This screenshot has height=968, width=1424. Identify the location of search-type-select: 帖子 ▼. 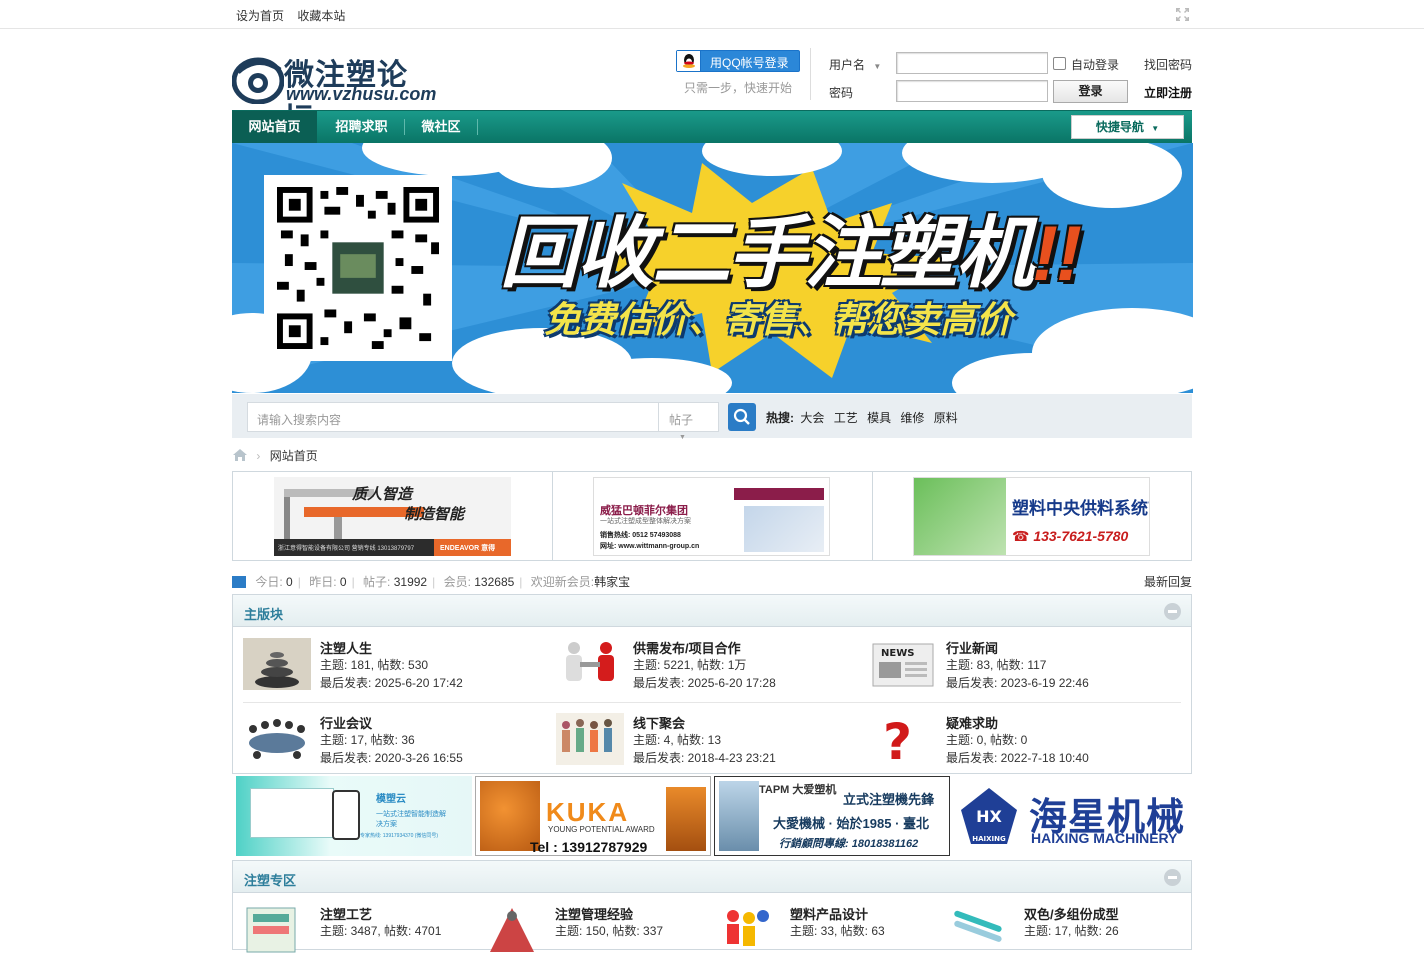
(688, 421).